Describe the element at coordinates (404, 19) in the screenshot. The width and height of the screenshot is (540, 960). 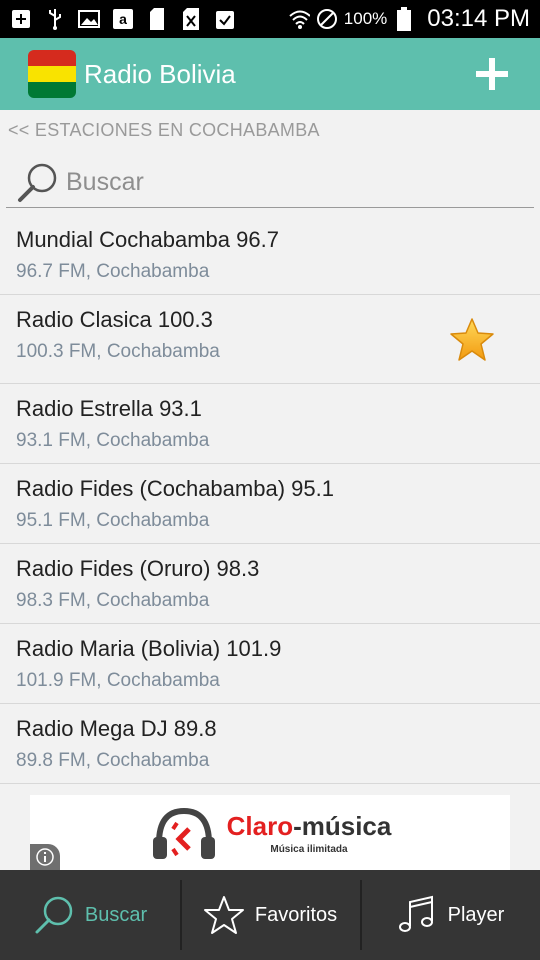
I see `battery-icon` at that location.